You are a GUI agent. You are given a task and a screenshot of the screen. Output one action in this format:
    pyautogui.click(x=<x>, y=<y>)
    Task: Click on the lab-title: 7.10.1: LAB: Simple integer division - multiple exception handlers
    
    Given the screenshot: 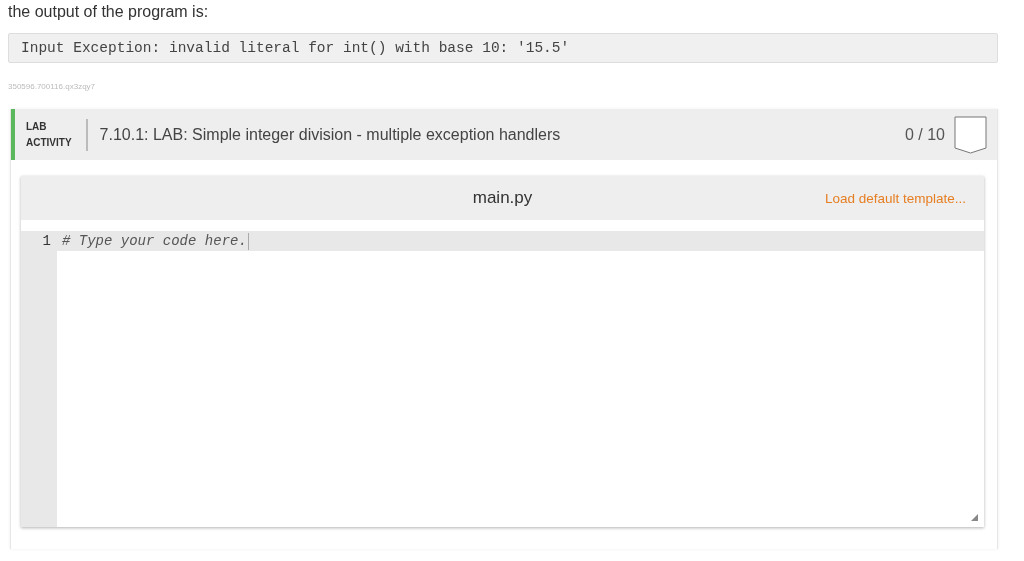 What is the action you would take?
    pyautogui.click(x=330, y=134)
    